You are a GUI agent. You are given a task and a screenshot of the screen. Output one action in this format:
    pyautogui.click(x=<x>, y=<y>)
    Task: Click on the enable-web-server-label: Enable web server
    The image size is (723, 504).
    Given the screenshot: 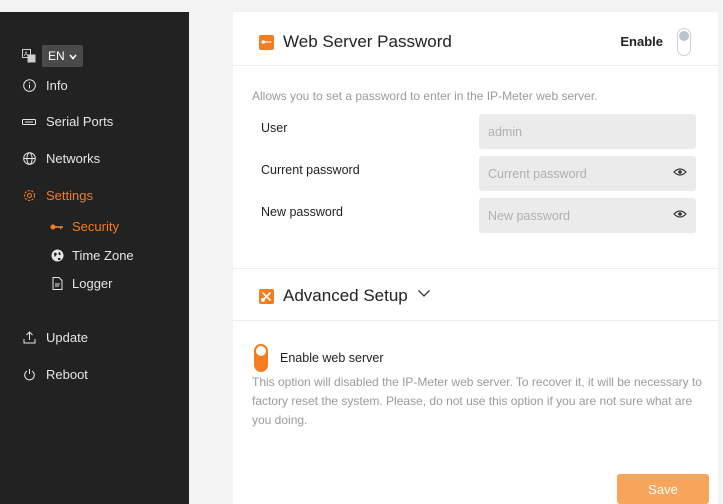 What is the action you would take?
    pyautogui.click(x=332, y=358)
    